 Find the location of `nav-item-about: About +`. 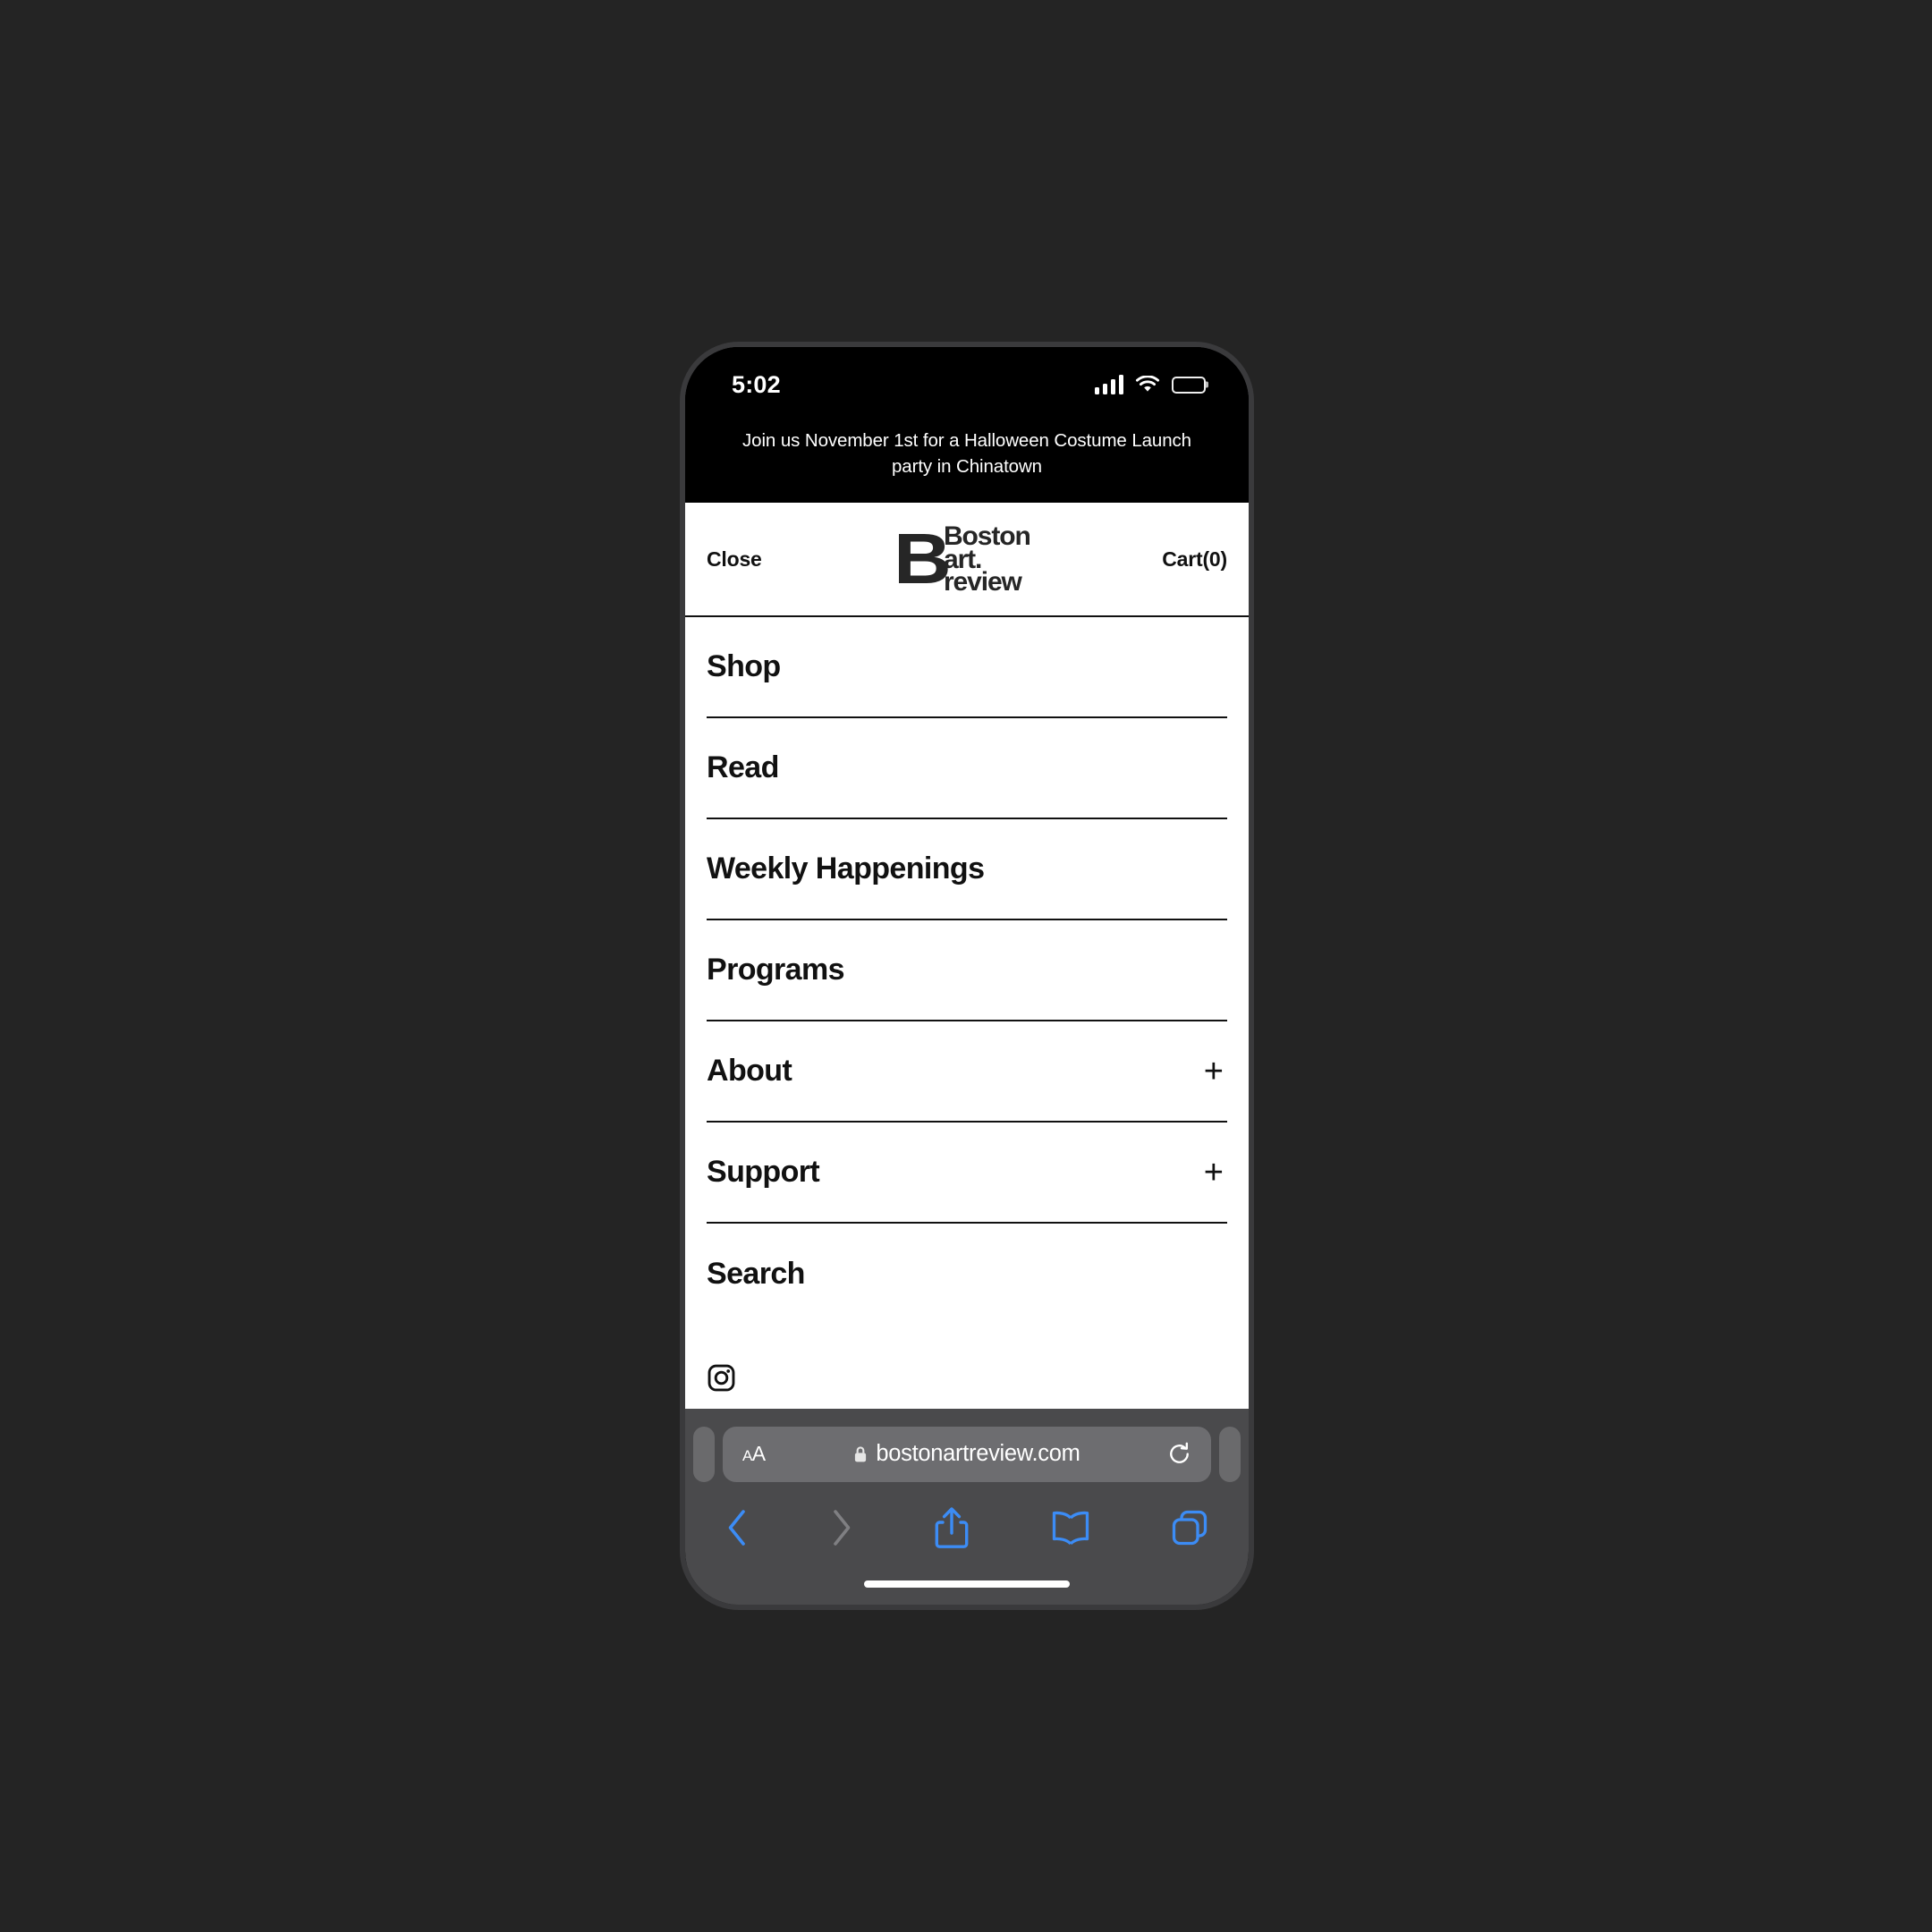

nav-item-about: About + is located at coordinates (967, 1072).